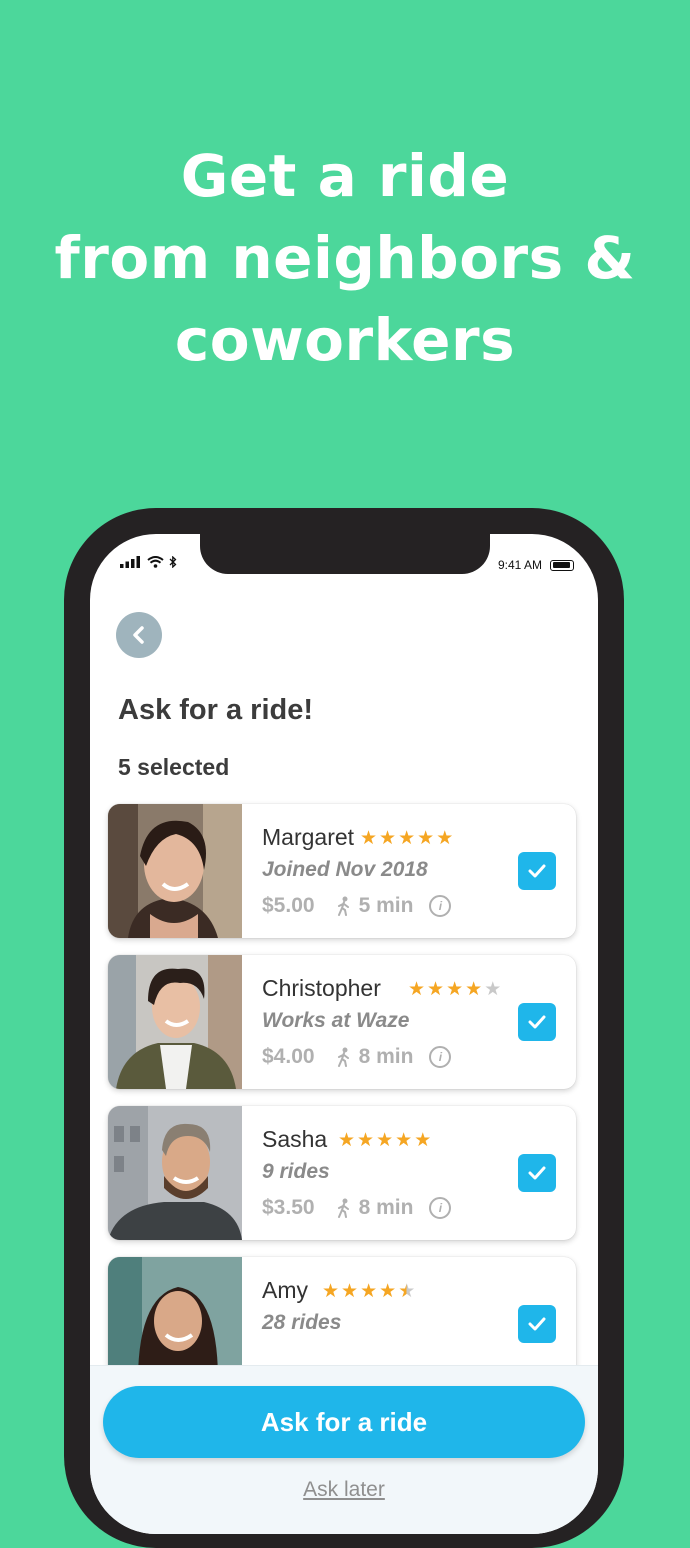  What do you see at coordinates (130, 562) in the screenshot?
I see `signal-icon` at bounding box center [130, 562].